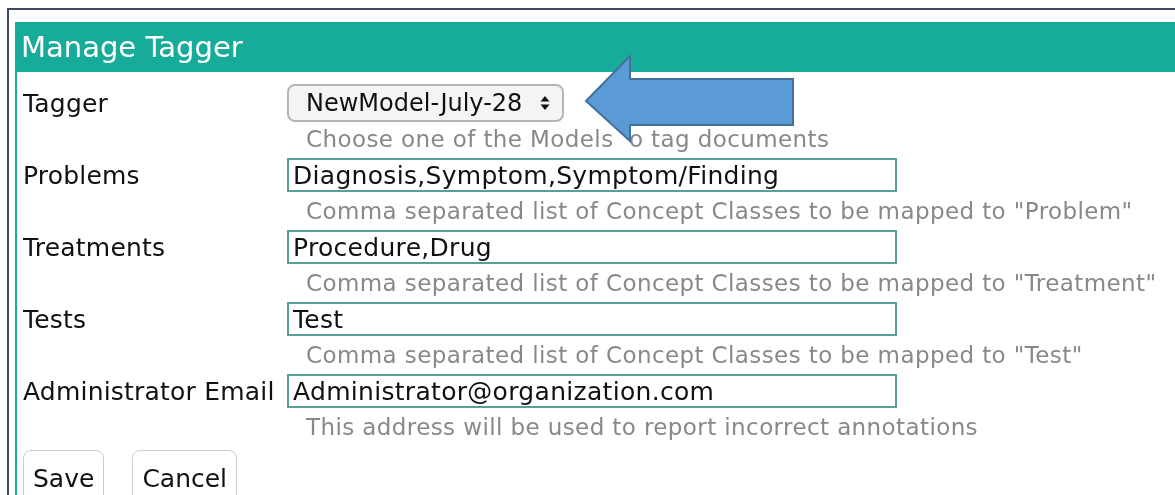 The image size is (1175, 495). Describe the element at coordinates (719, 211) in the screenshot. I see `hint-text: Comma separated list of Concept Classes to be mapped to "Problem"` at that location.